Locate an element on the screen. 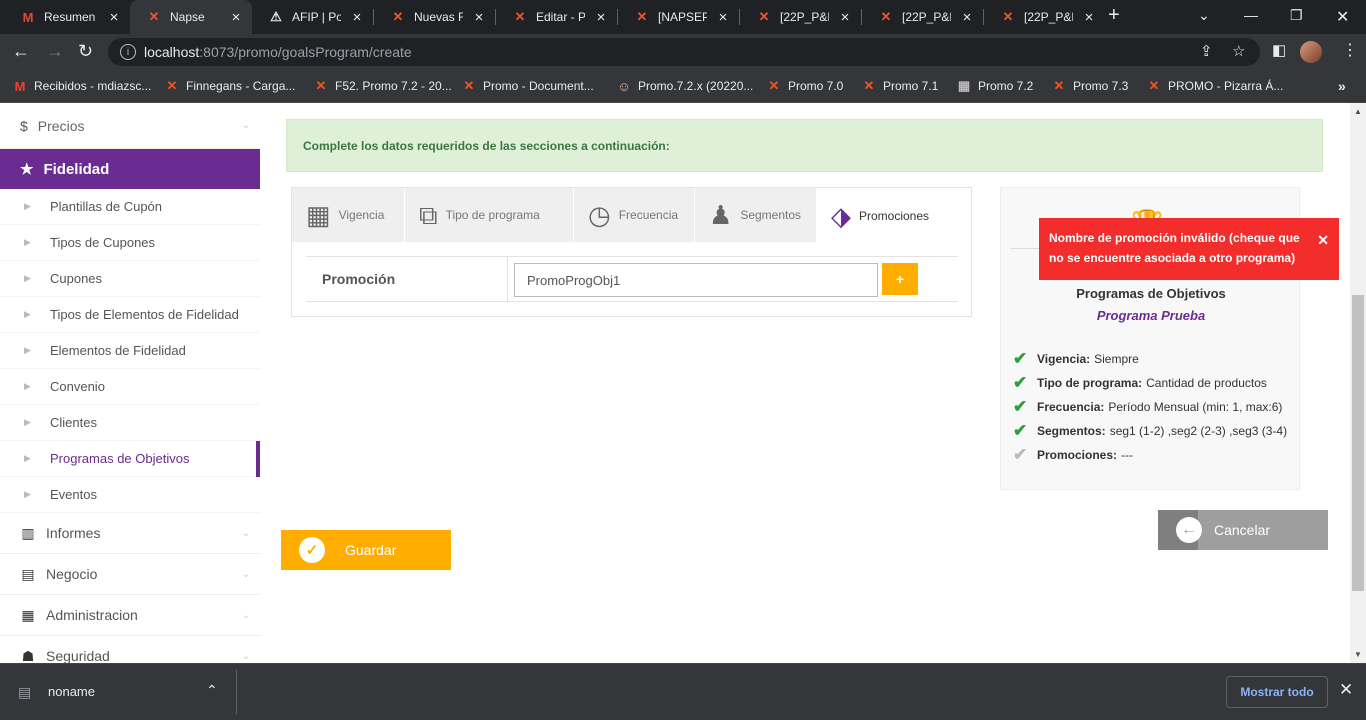 The image size is (1366, 720). sidebar-subitem: ▶ Tipos de Elementos de Fidelidad is located at coordinates (130, 315).